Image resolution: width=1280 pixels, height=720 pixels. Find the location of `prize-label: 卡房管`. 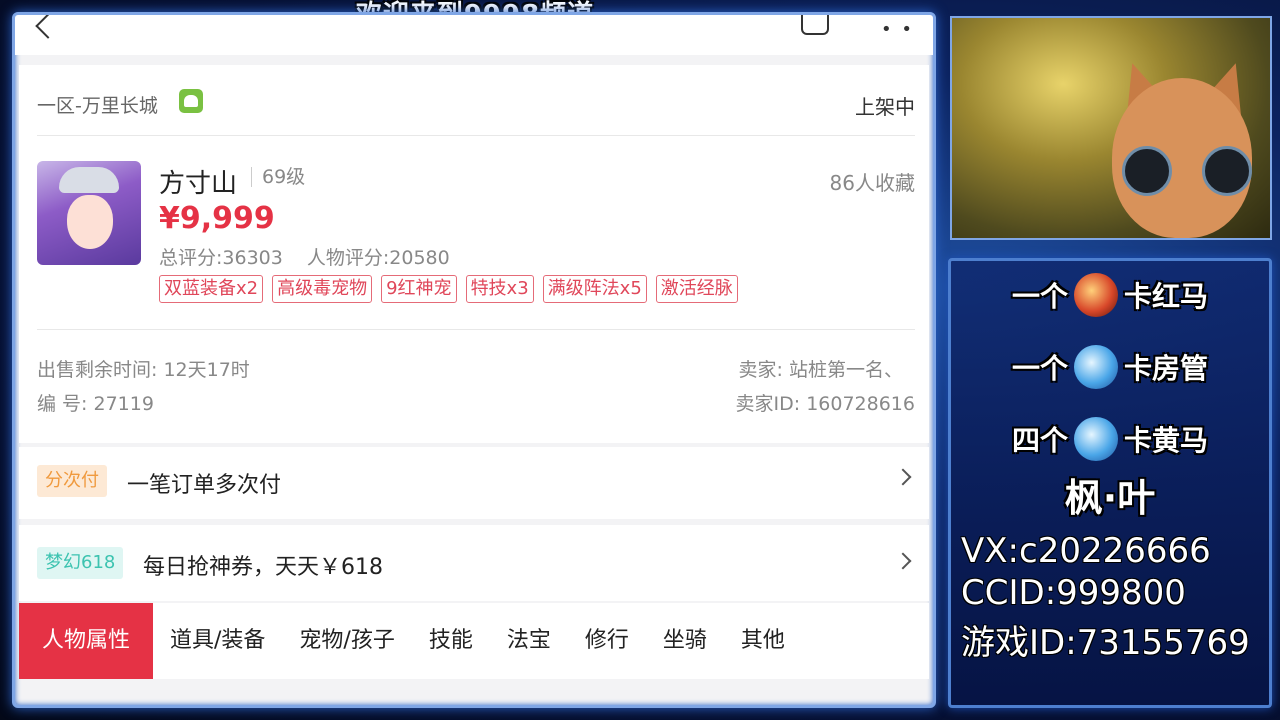

prize-label: 卡房管 is located at coordinates (1166, 368).